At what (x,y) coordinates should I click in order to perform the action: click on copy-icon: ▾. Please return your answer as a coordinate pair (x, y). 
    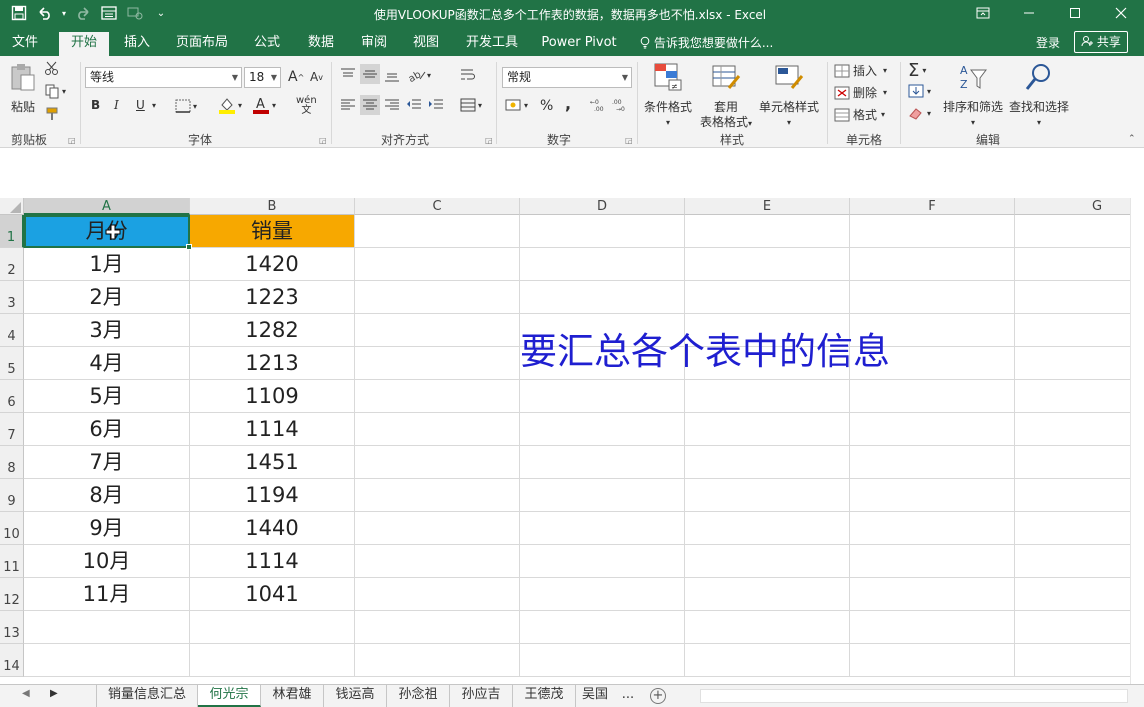
    Looking at the image, I should click on (55, 91).